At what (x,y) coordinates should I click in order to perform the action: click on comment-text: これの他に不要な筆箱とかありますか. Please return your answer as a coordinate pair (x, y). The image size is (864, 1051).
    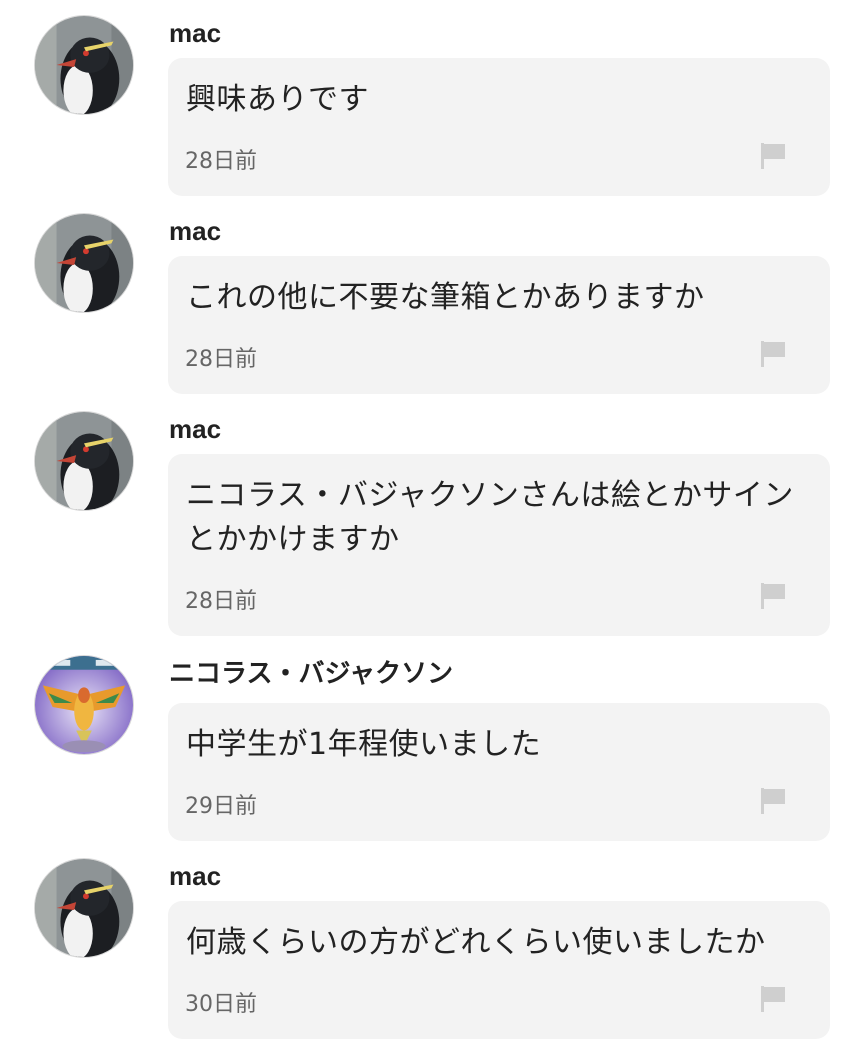
    Looking at the image, I should click on (445, 297).